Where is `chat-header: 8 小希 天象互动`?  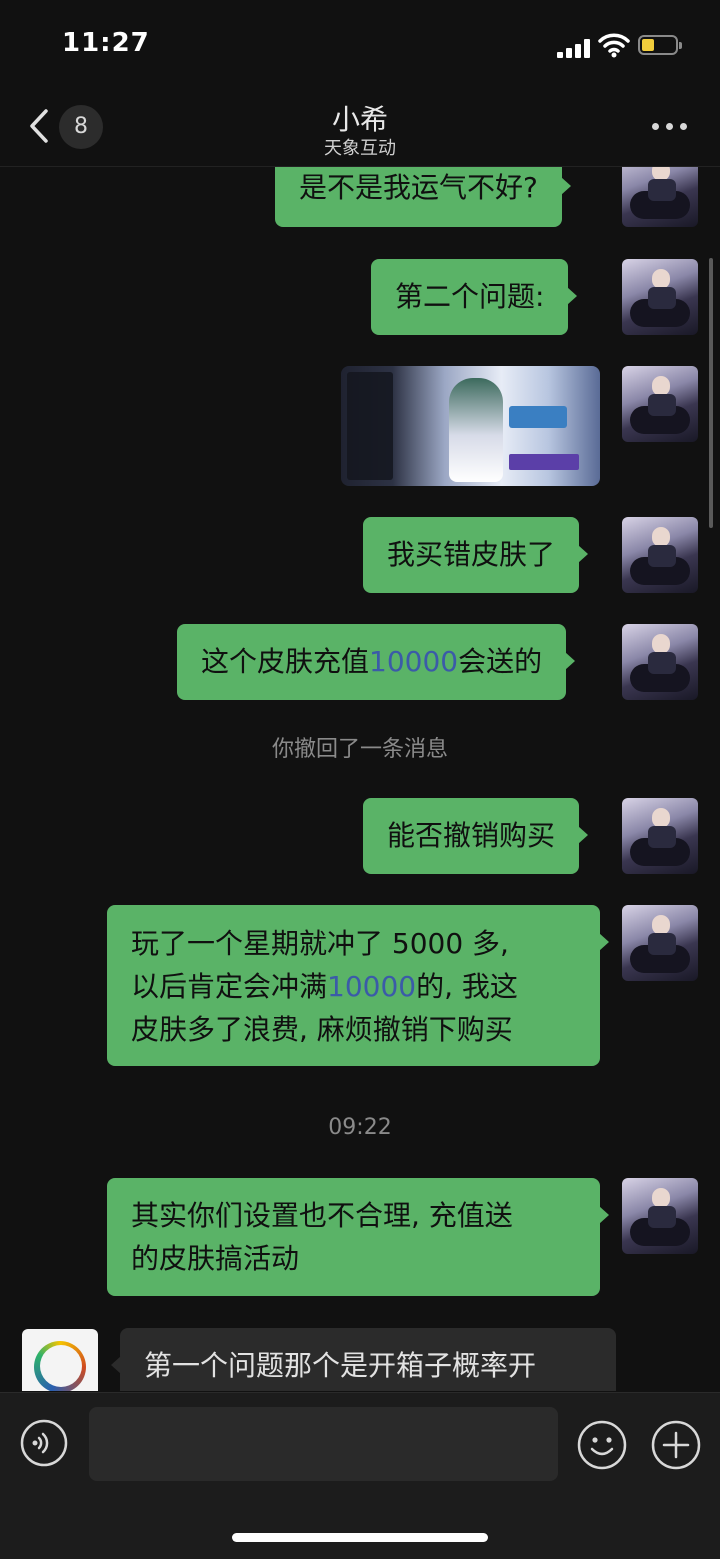 chat-header: 8 小希 天象互动 is located at coordinates (360, 128).